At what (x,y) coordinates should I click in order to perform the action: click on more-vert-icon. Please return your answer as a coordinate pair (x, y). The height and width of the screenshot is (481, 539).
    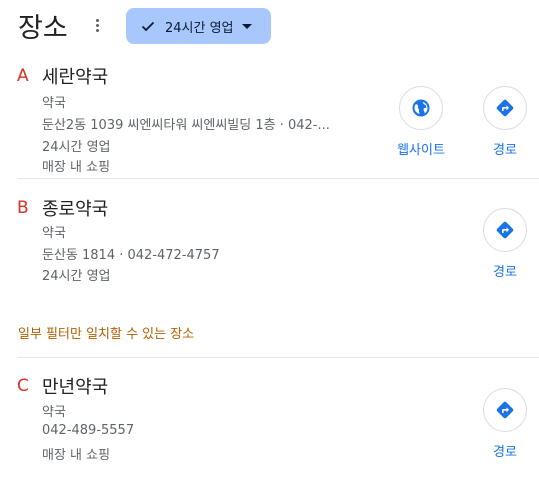
    Looking at the image, I should click on (97, 20).